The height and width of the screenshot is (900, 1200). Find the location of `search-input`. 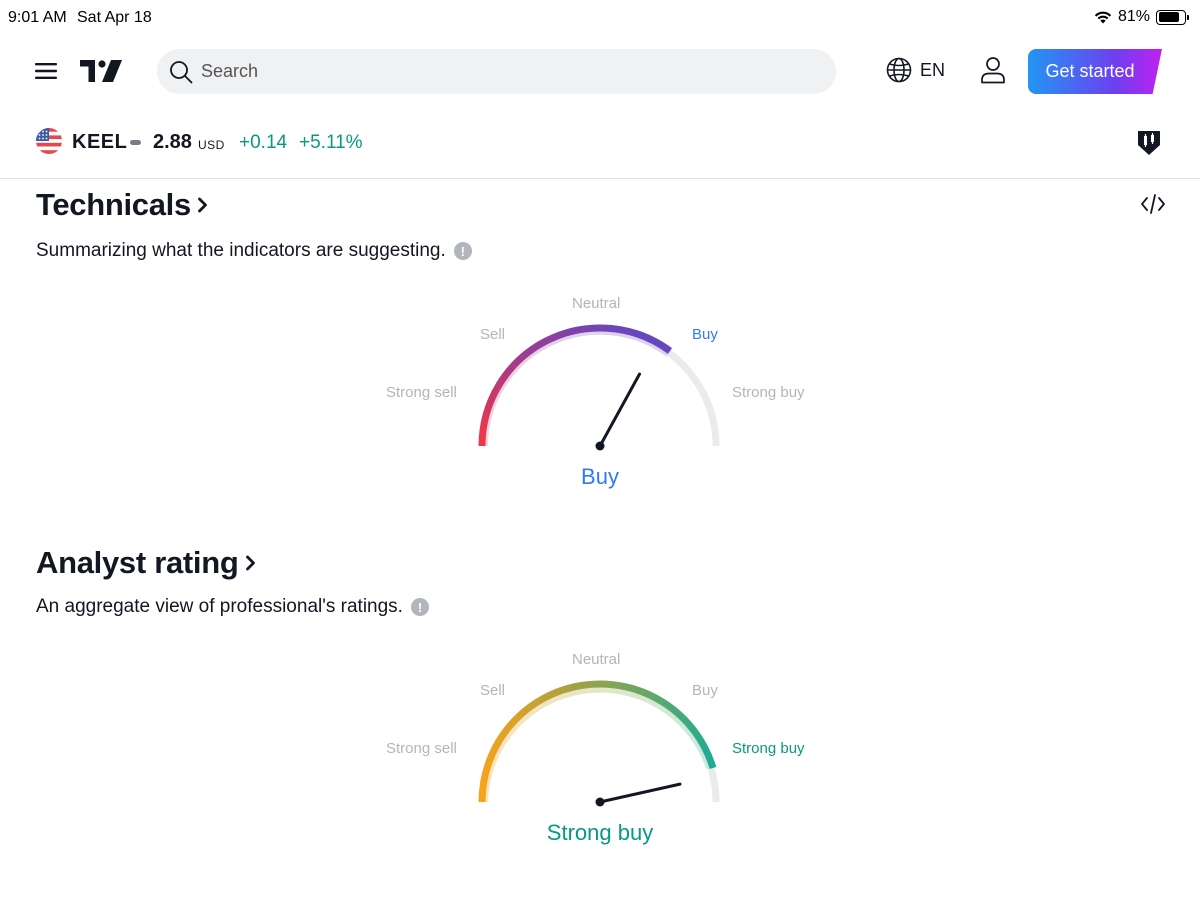

search-input is located at coordinates (501, 71).